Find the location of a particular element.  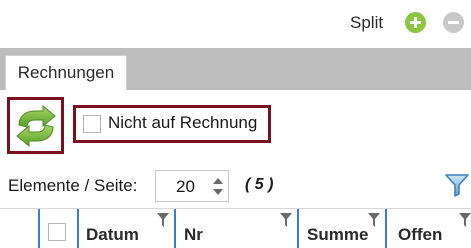

items-per-page-label: Elemente / Seite: is located at coordinates (73, 185).